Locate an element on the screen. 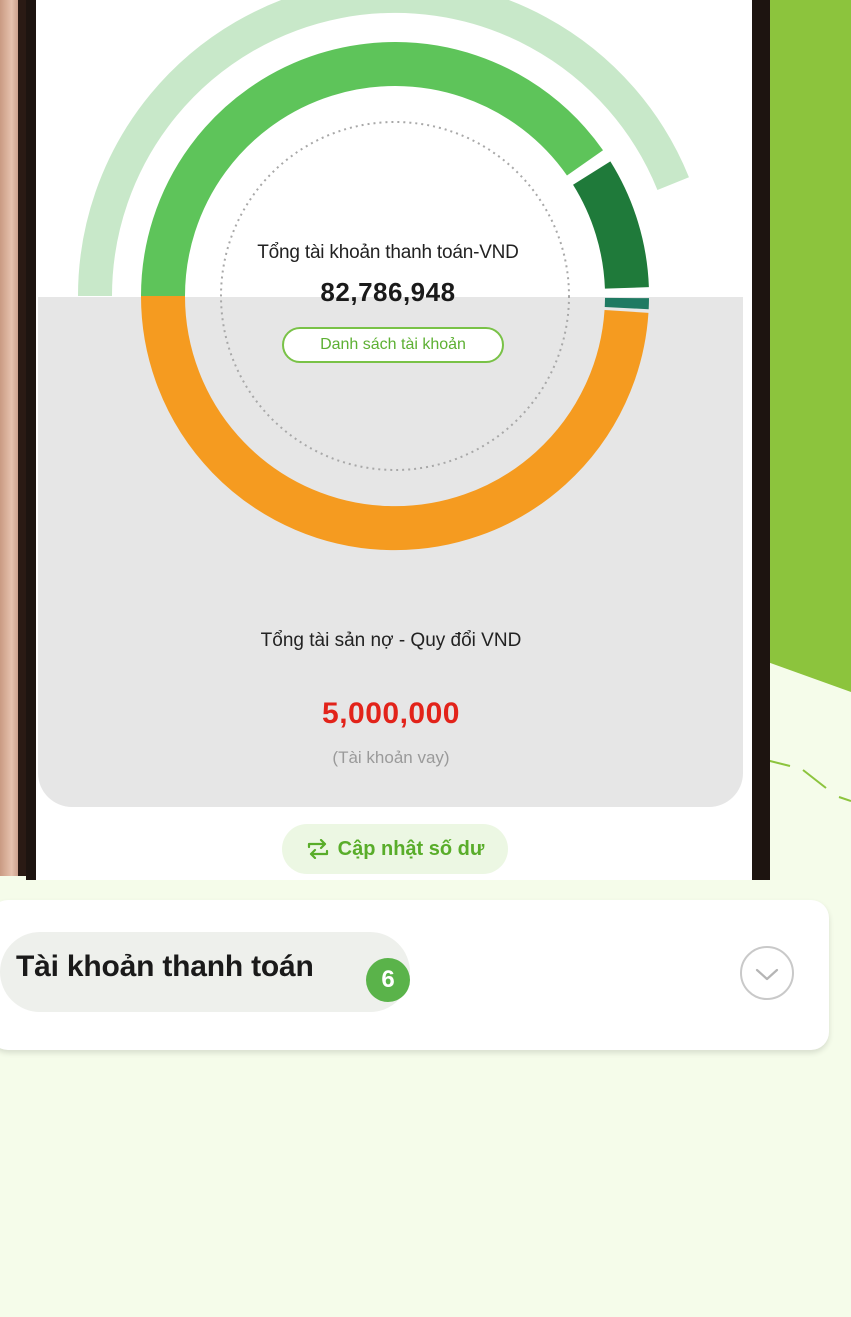 Image resolution: width=851 pixels, height=1317 pixels. refresh-balance-button: Cập nhật số dư is located at coordinates (395, 849).